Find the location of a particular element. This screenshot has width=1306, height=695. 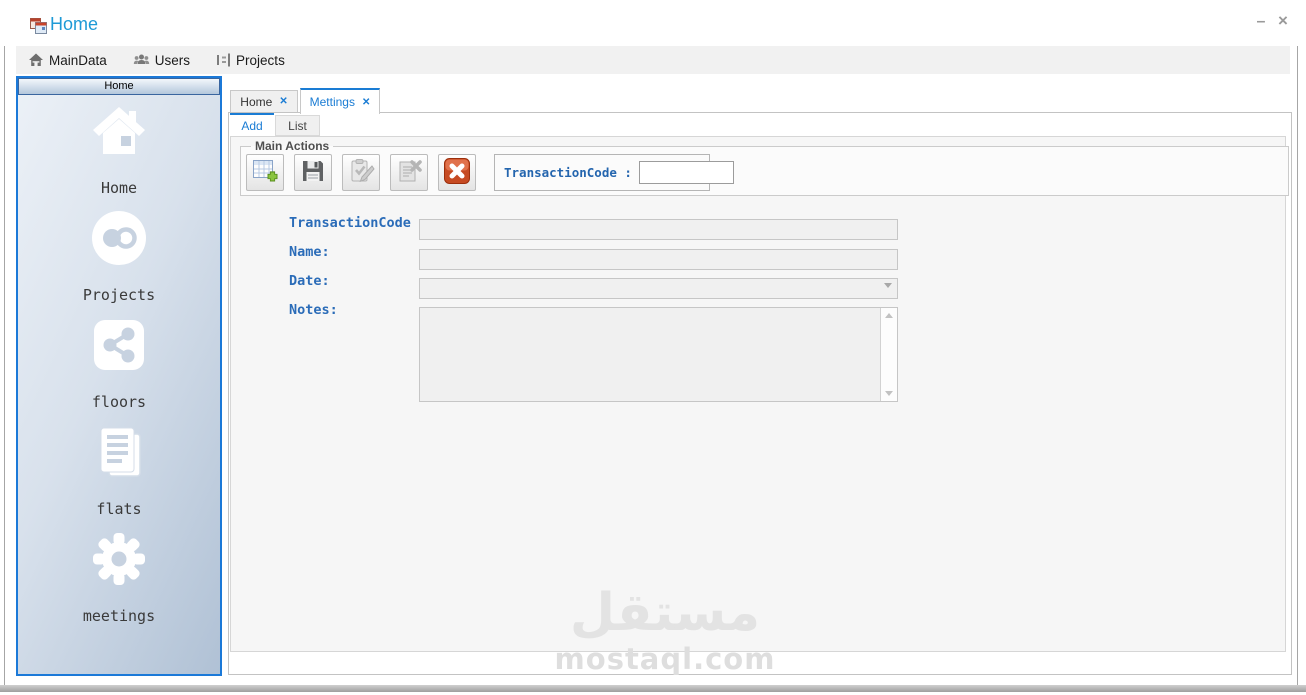

sidebar-item-floors: floors is located at coordinates (119, 364).